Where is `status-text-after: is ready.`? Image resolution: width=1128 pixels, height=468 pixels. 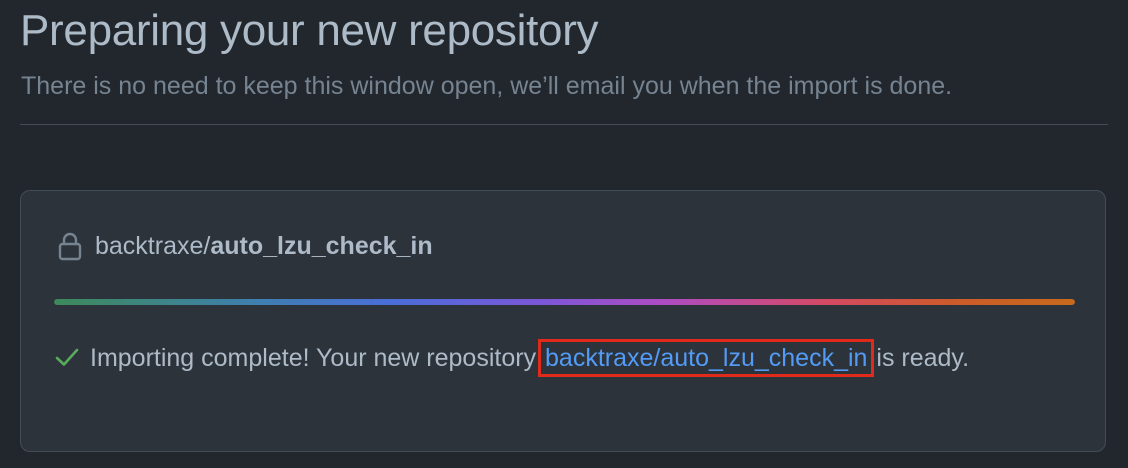 status-text-after: is ready. is located at coordinates (919, 358).